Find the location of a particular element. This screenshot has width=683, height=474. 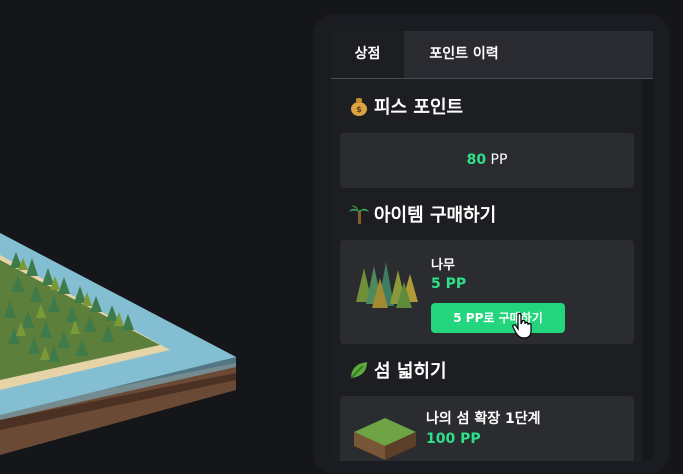

tree-item-card: 나무 5 PP 5 PP로 구매하기 is located at coordinates (487, 292).